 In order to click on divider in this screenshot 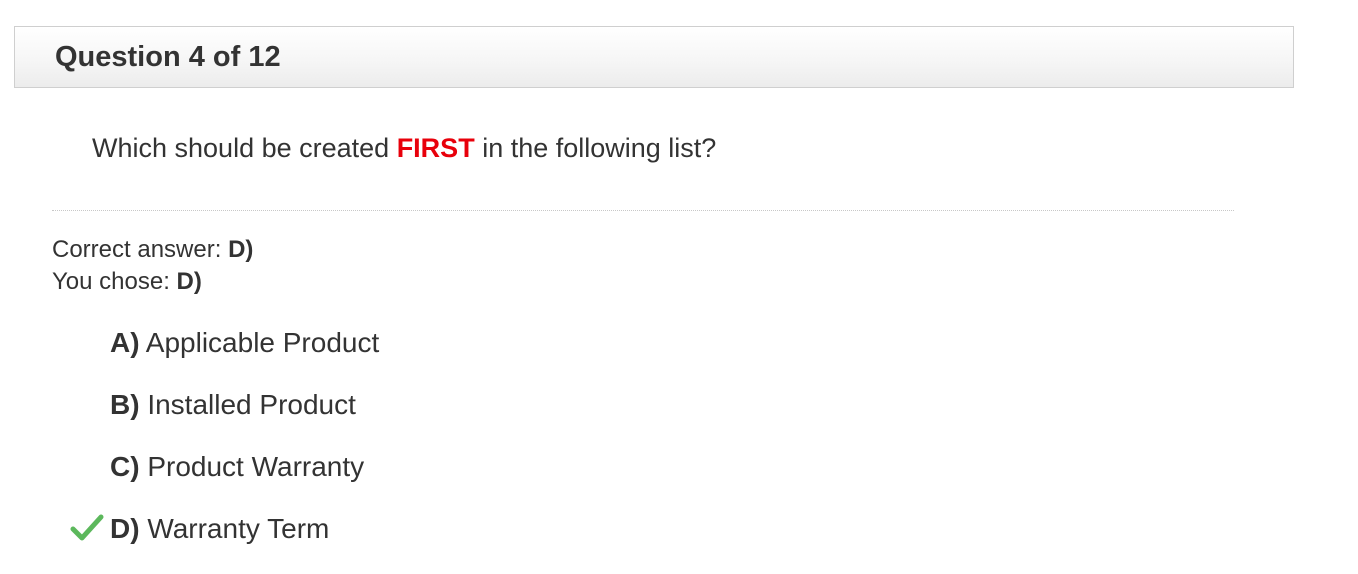, I will do `click(643, 210)`.